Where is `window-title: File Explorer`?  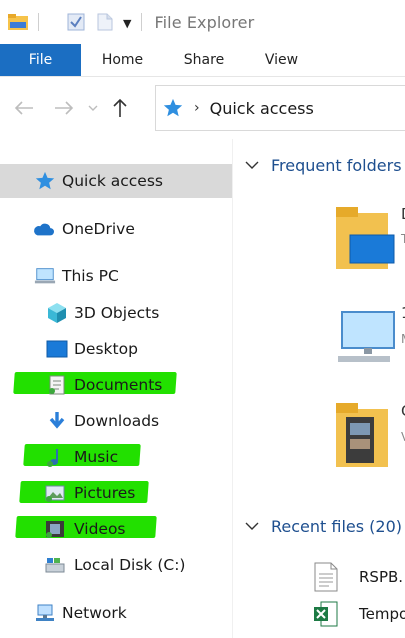 window-title: File Explorer is located at coordinates (204, 22).